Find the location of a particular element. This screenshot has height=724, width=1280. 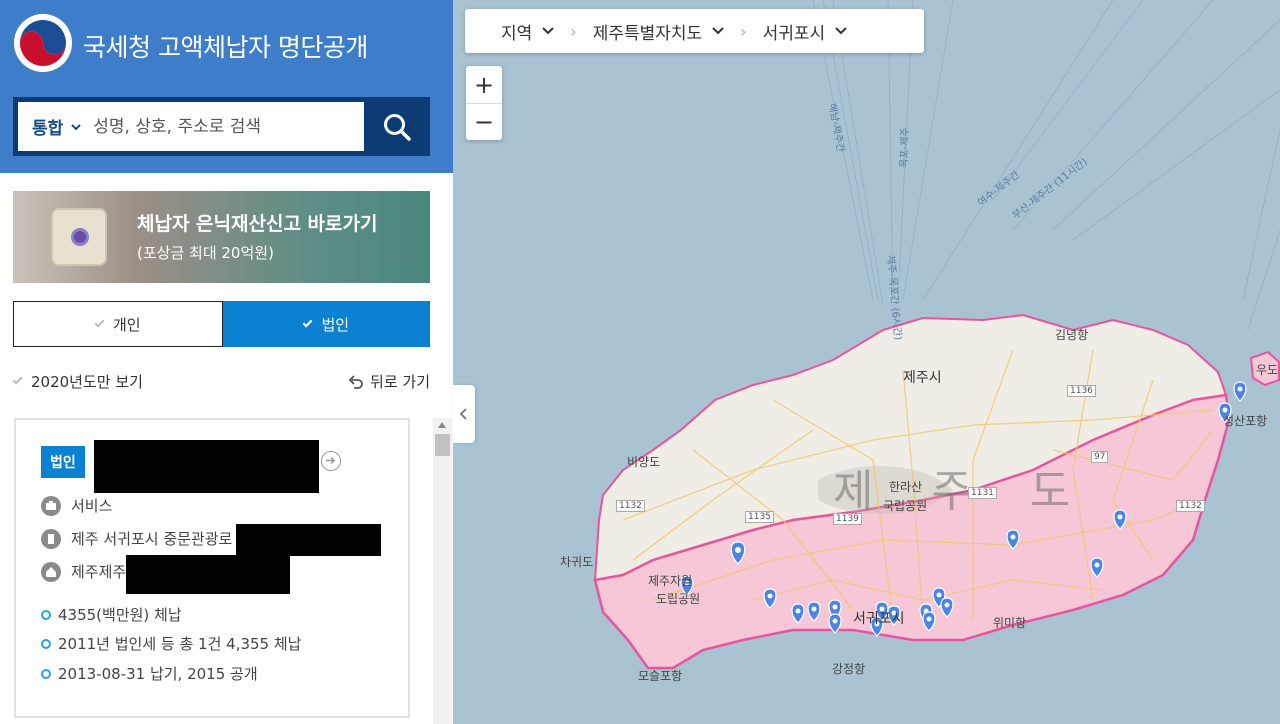

region-breadcrumb: 지역 › 제주특별자치도 › 서귀포시 is located at coordinates (694, 31).